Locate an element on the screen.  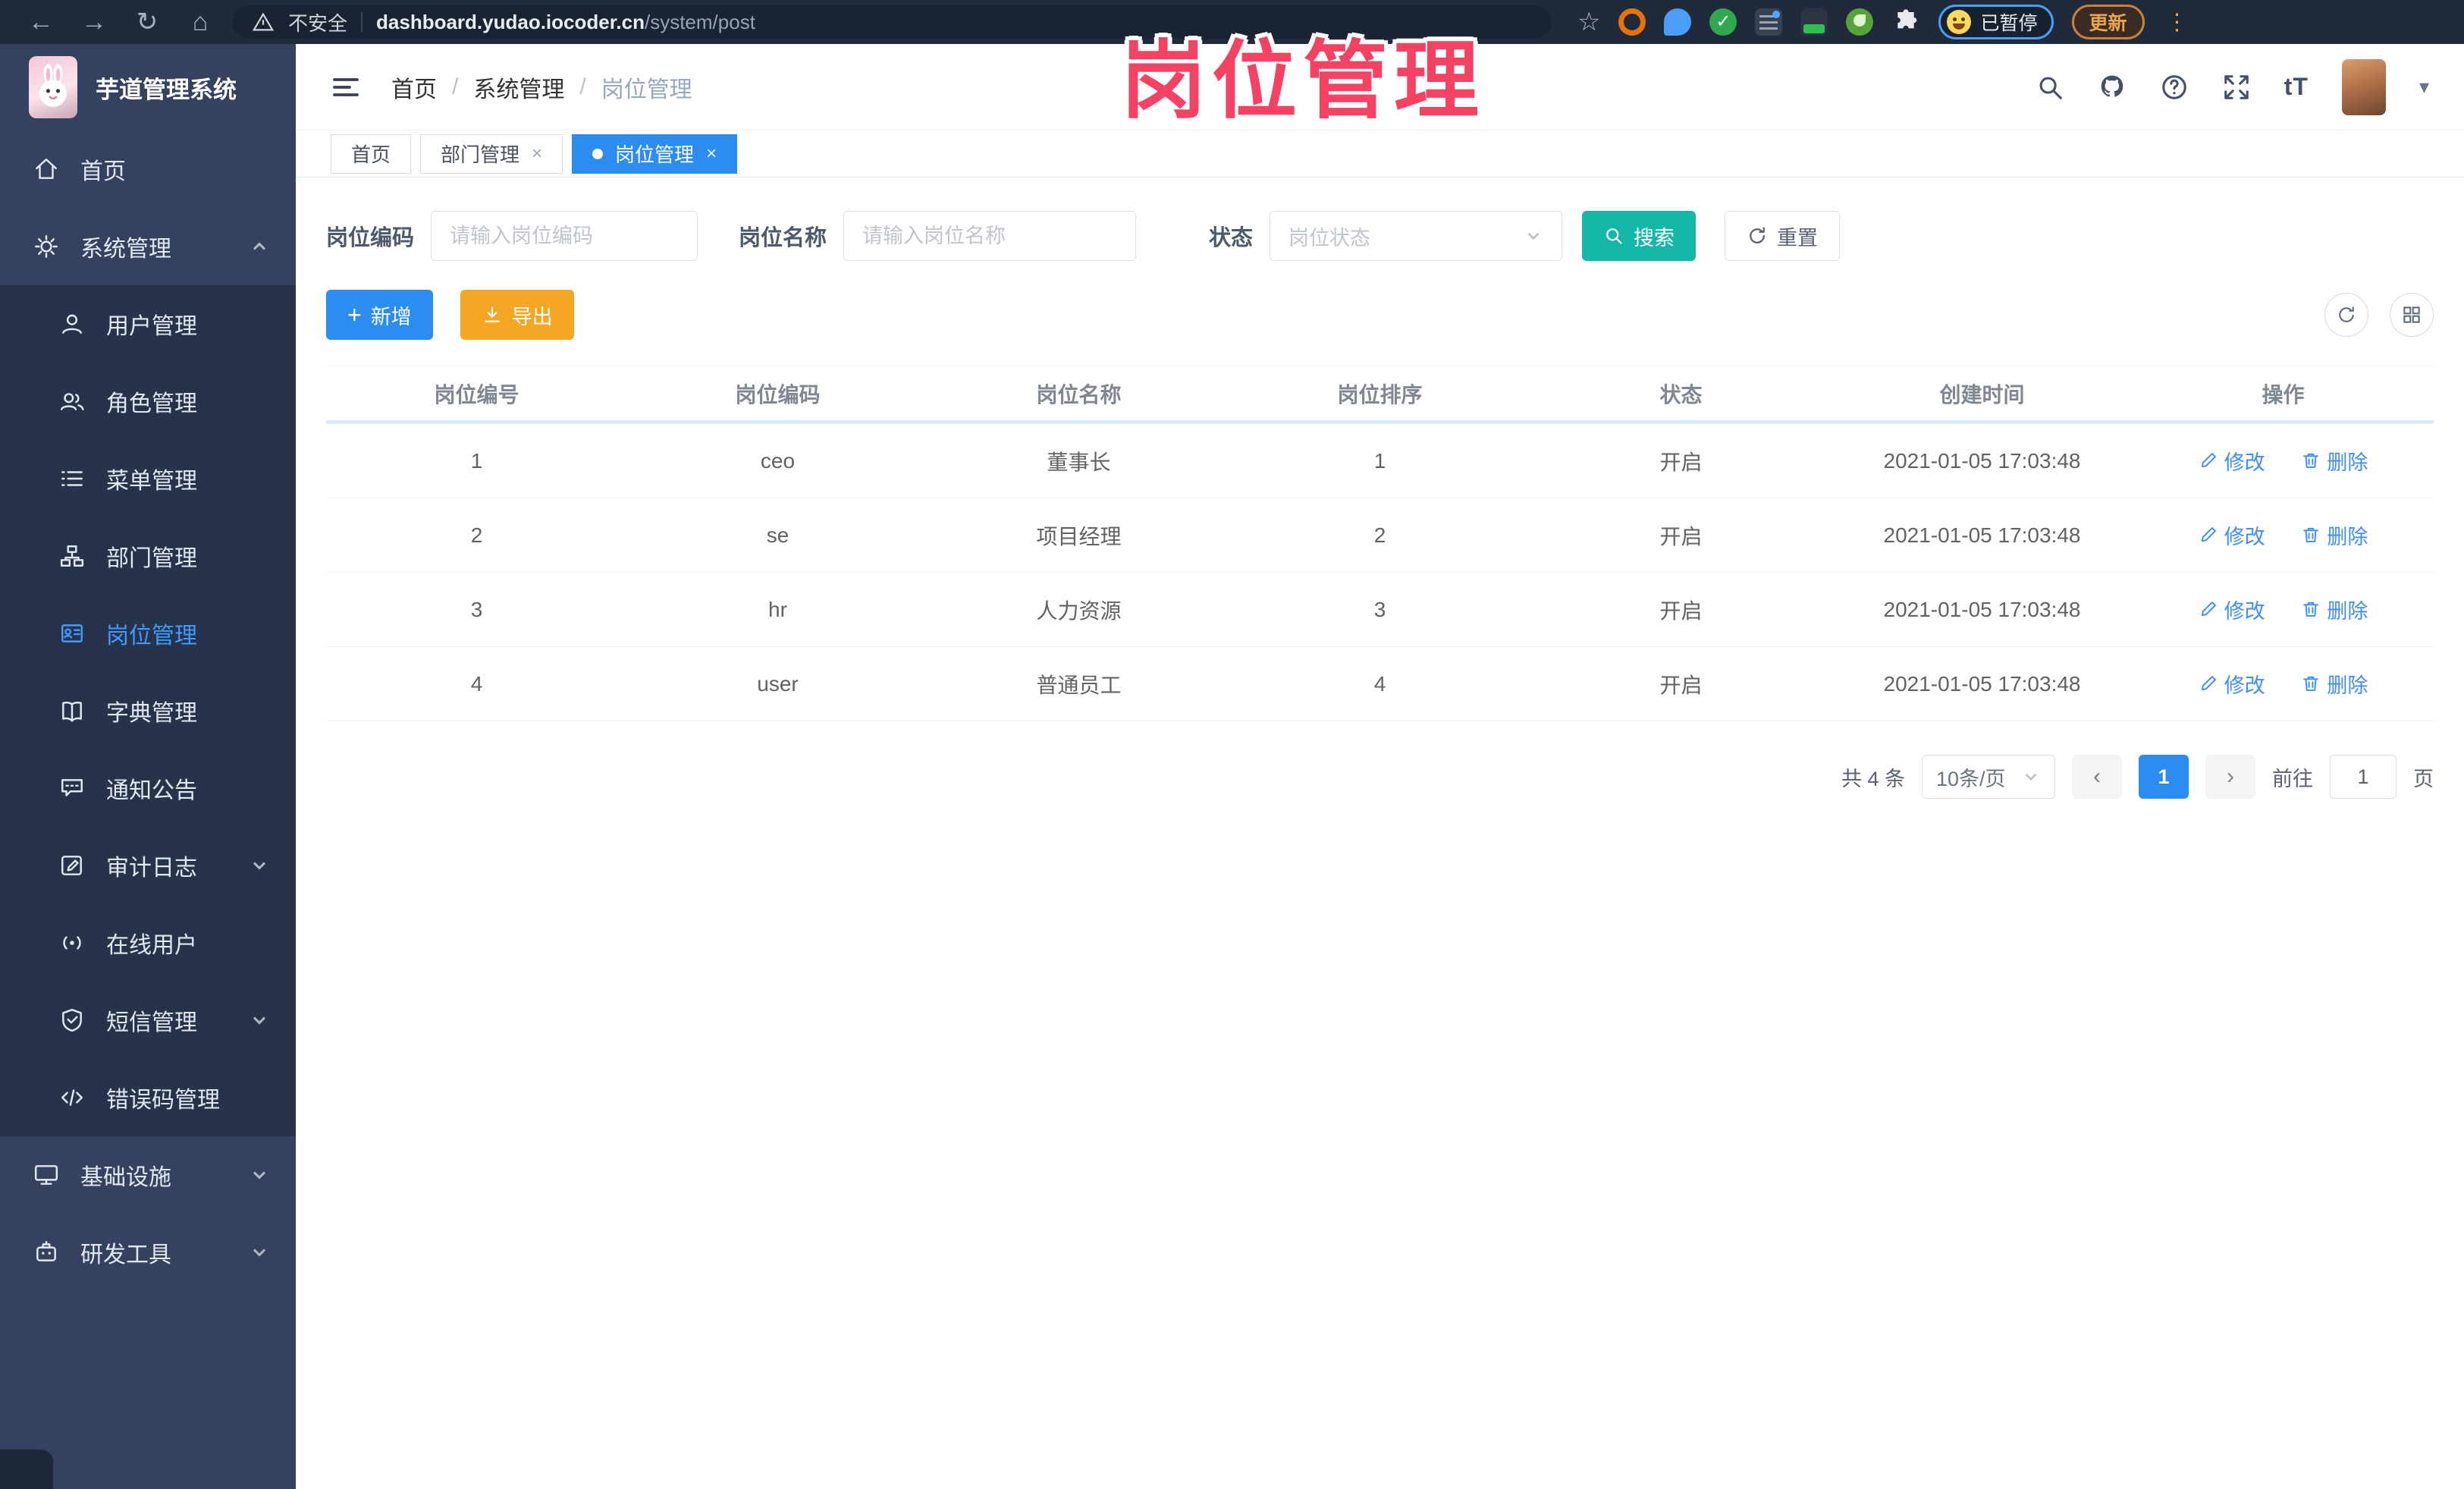
sidebar-item-notice: 通知公告 is located at coordinates (148, 788).